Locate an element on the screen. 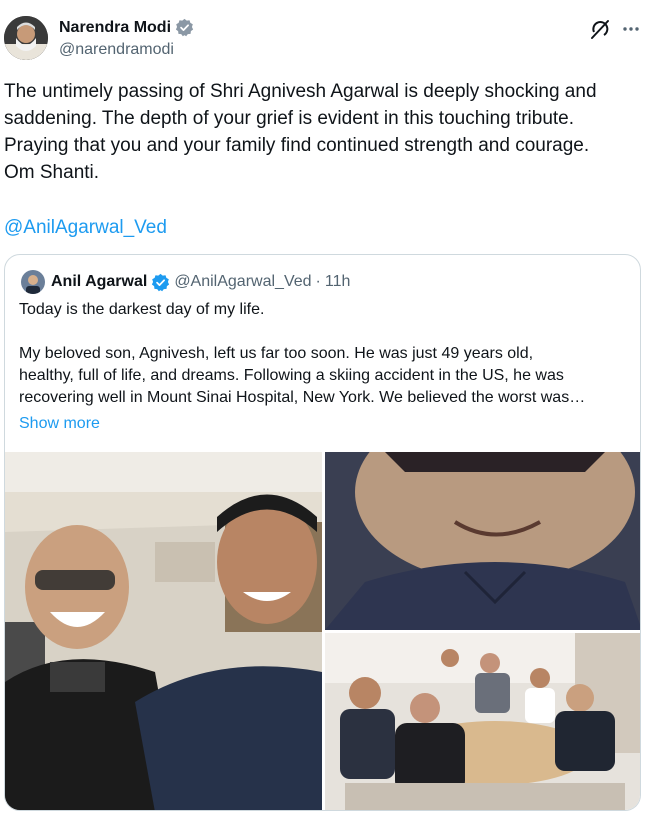 The height and width of the screenshot is (817, 665). quoted-tweet-header: Anil Agarwal @AnilAgarwal_Ved · 11h is located at coordinates (185, 282).